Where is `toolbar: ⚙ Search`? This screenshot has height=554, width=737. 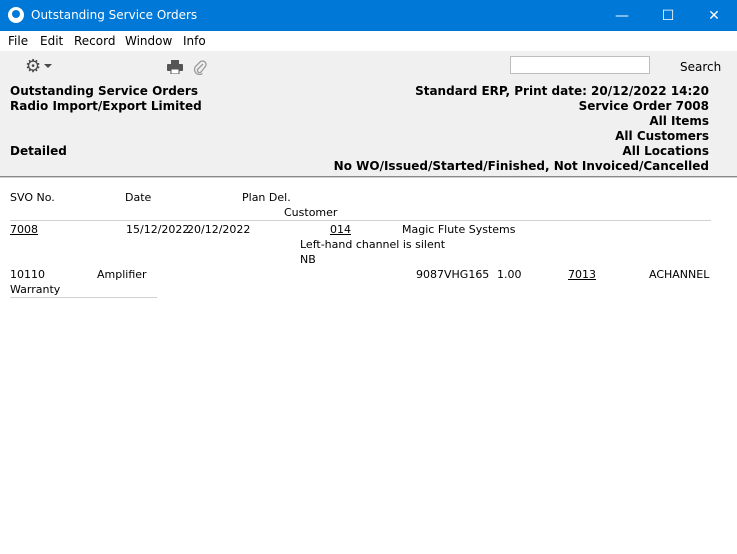
toolbar: ⚙ Search is located at coordinates (368, 67).